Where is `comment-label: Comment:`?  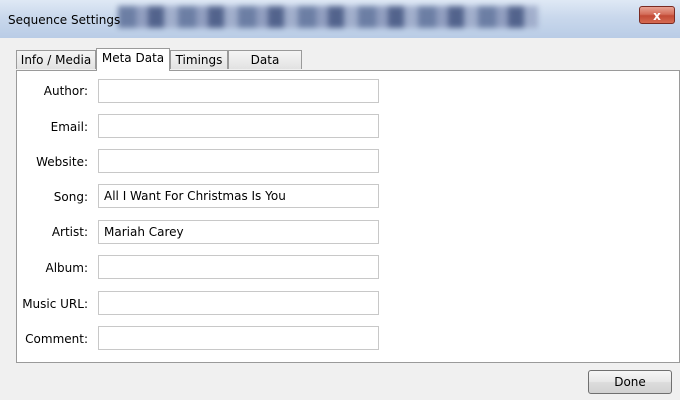
comment-label: Comment: is located at coordinates (56, 339).